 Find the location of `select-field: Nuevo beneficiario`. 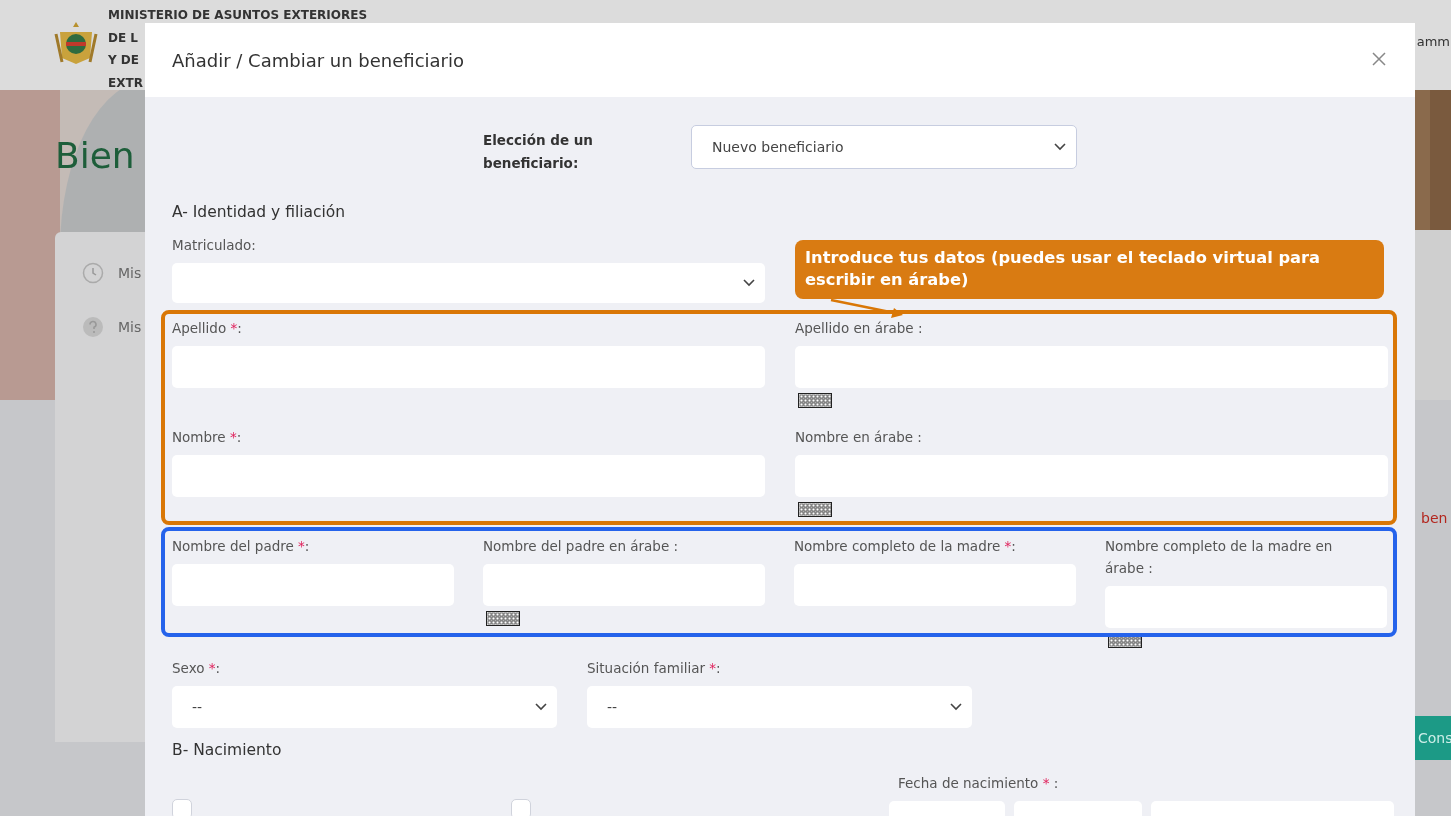

select-field: Nuevo beneficiario is located at coordinates (884, 147).